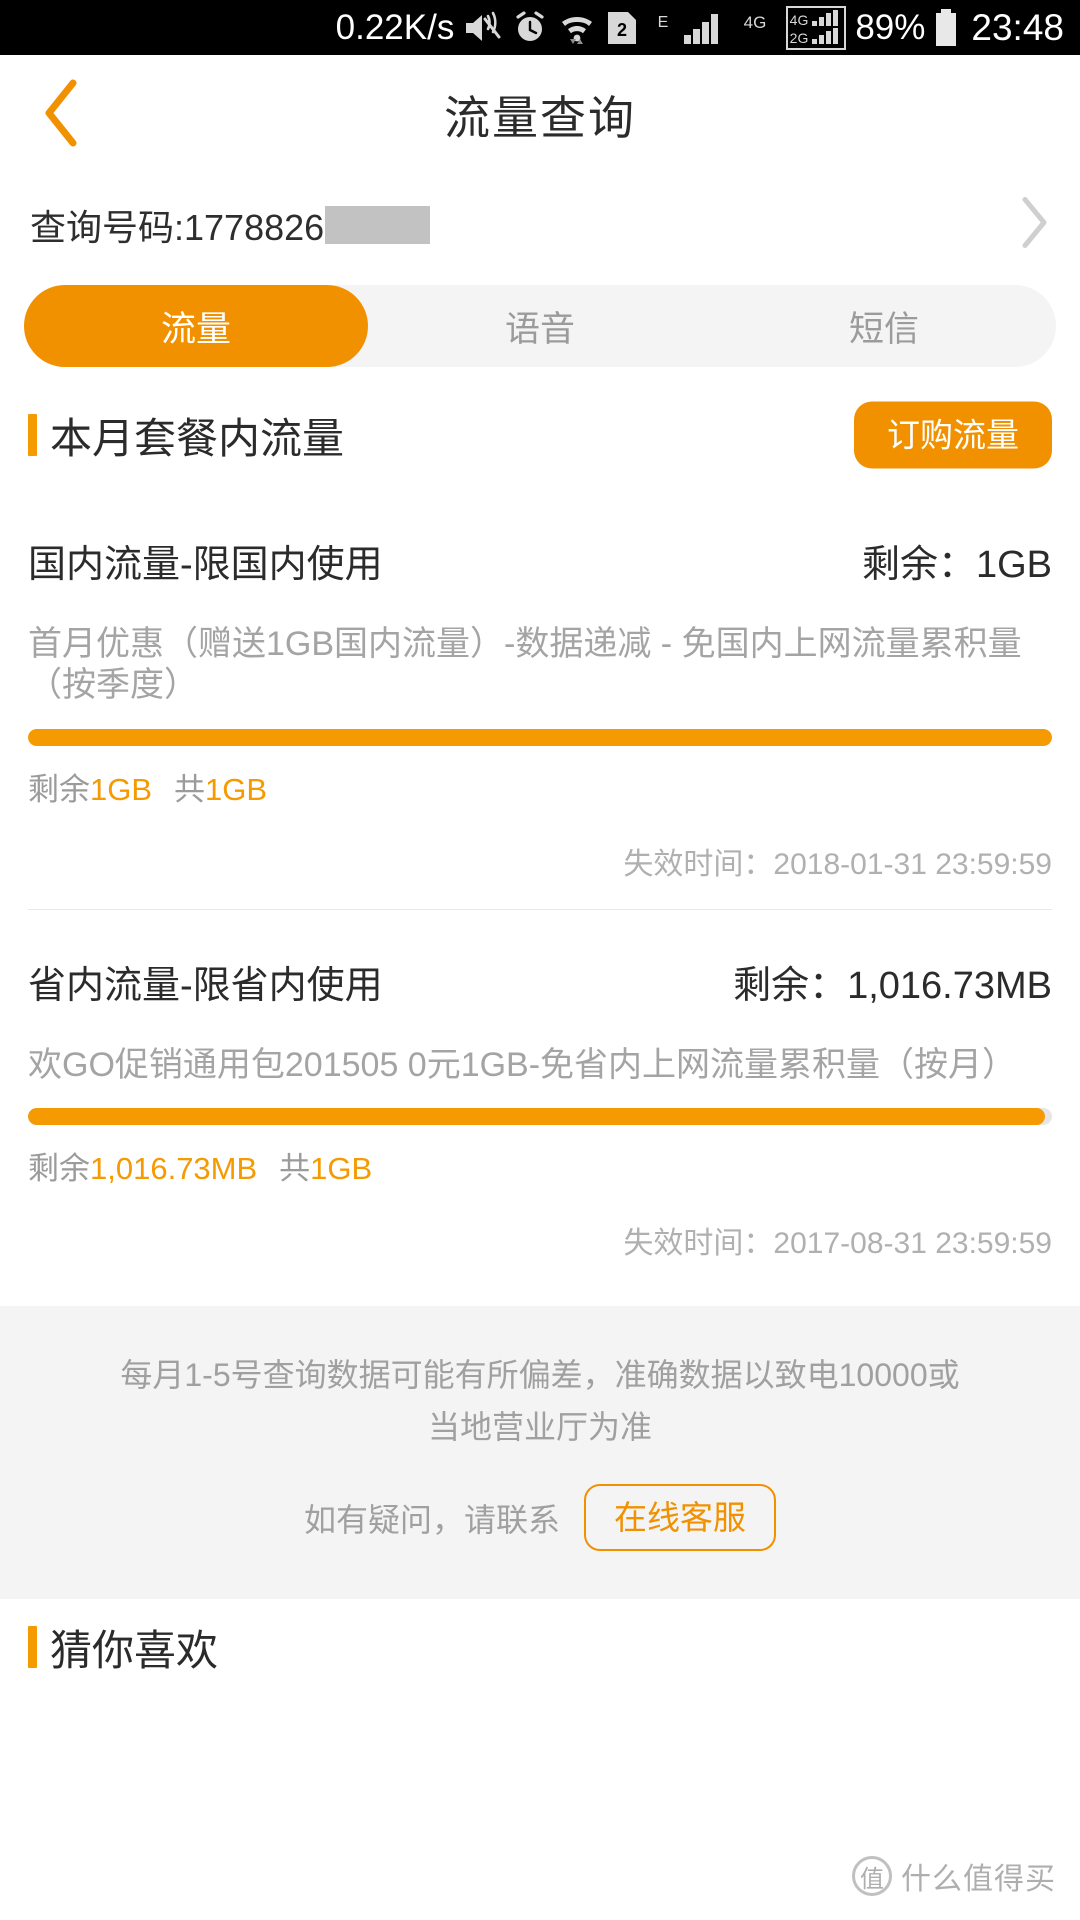  I want to click on tabs-container: 流量 语音 短信, so click(540, 321).